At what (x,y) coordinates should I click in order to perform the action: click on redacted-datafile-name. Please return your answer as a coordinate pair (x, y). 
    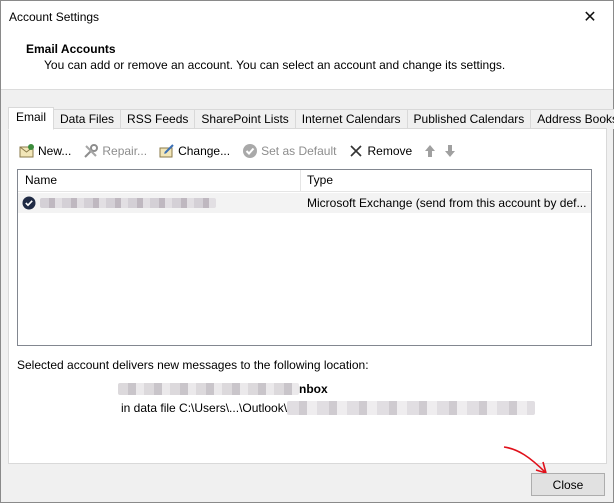
    Looking at the image, I should click on (411, 408).